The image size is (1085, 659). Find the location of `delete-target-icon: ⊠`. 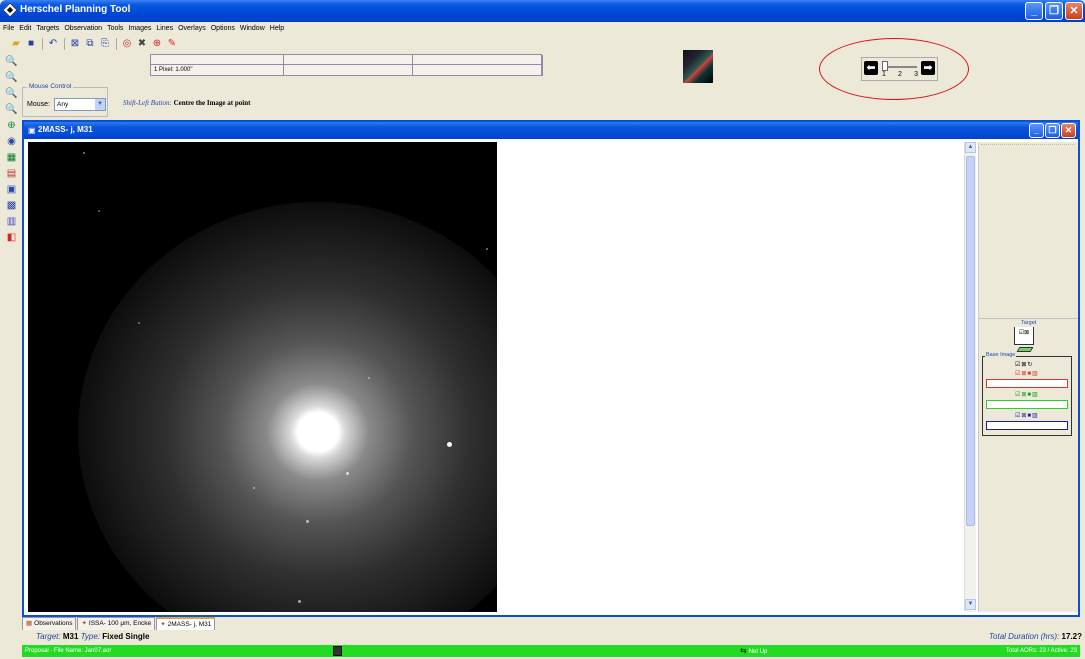

delete-target-icon: ⊠ is located at coordinates (75, 44).